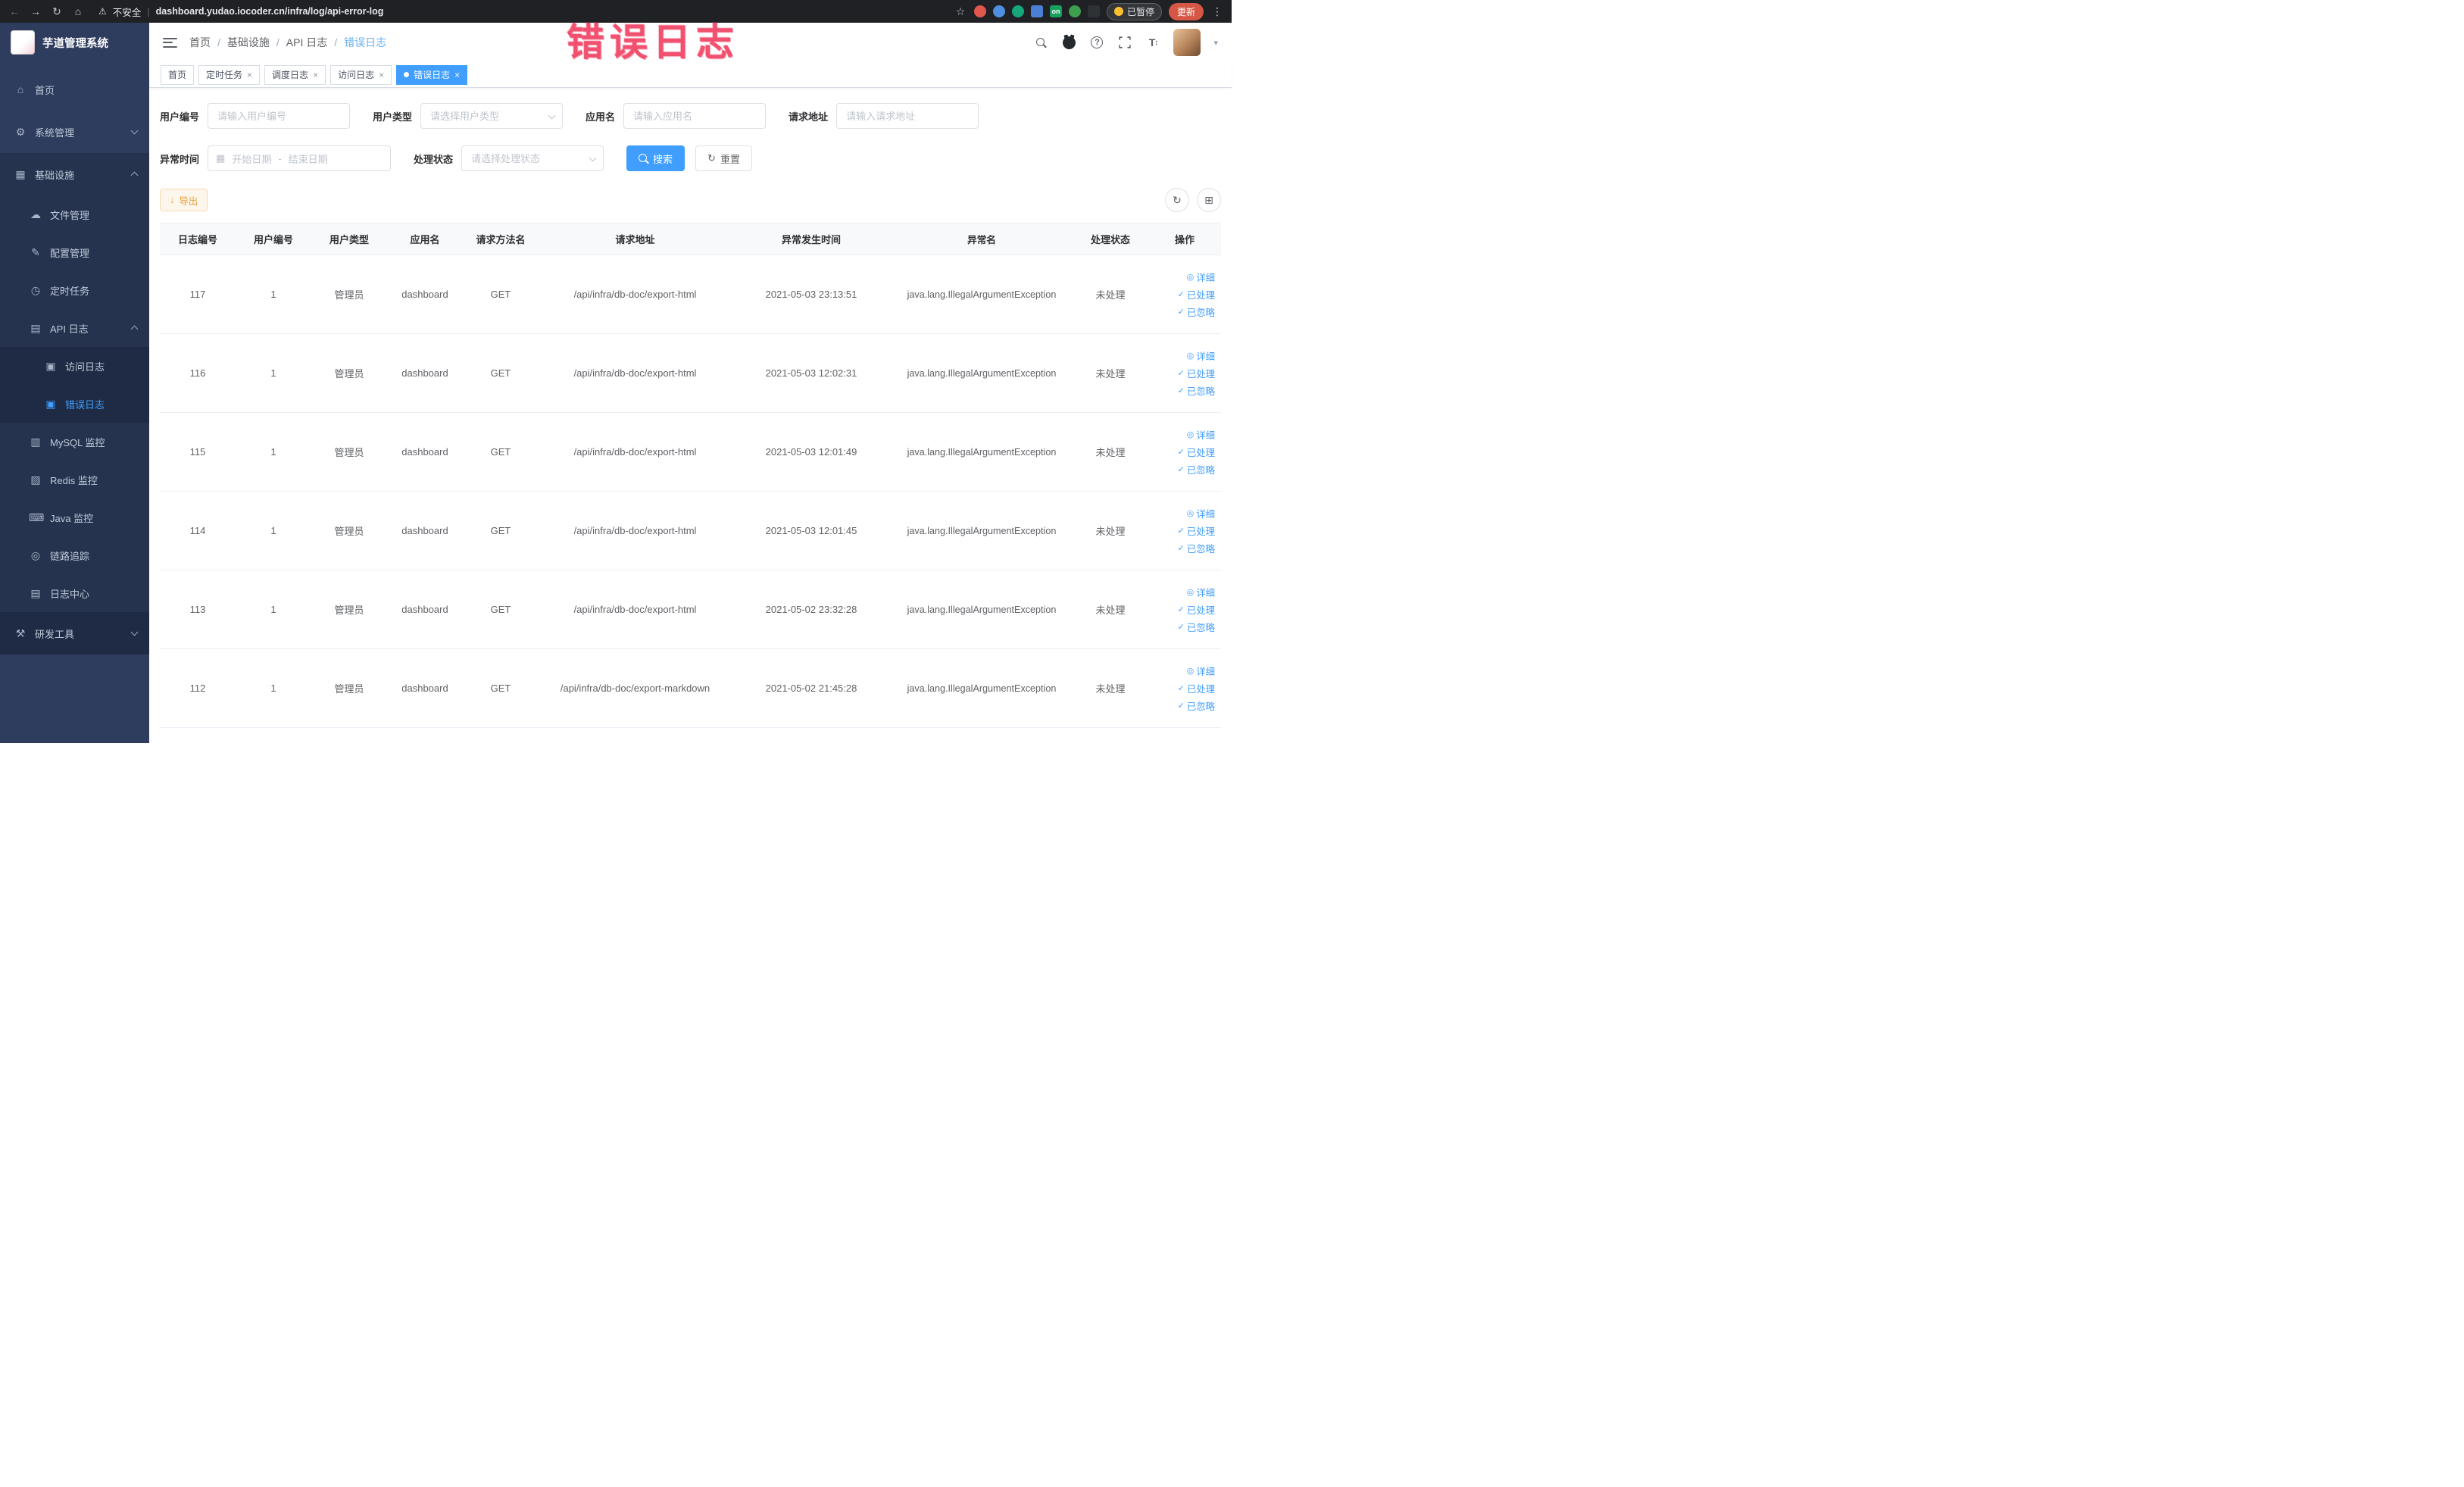  What do you see at coordinates (57, 11) in the screenshot?
I see `reload-icon: ↻` at bounding box center [57, 11].